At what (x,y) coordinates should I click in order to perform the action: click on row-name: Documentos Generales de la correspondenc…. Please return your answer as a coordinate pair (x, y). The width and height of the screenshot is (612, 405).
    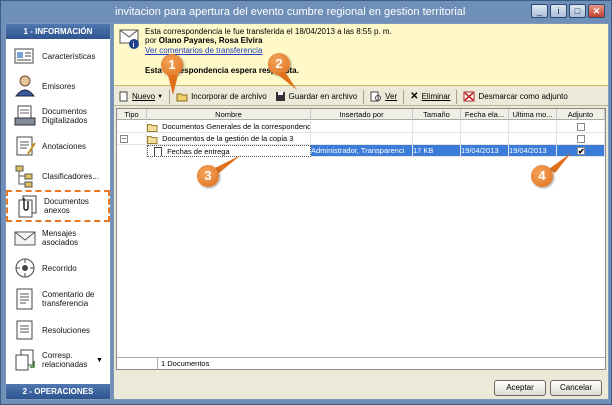
    Looking at the image, I should click on (236, 126).